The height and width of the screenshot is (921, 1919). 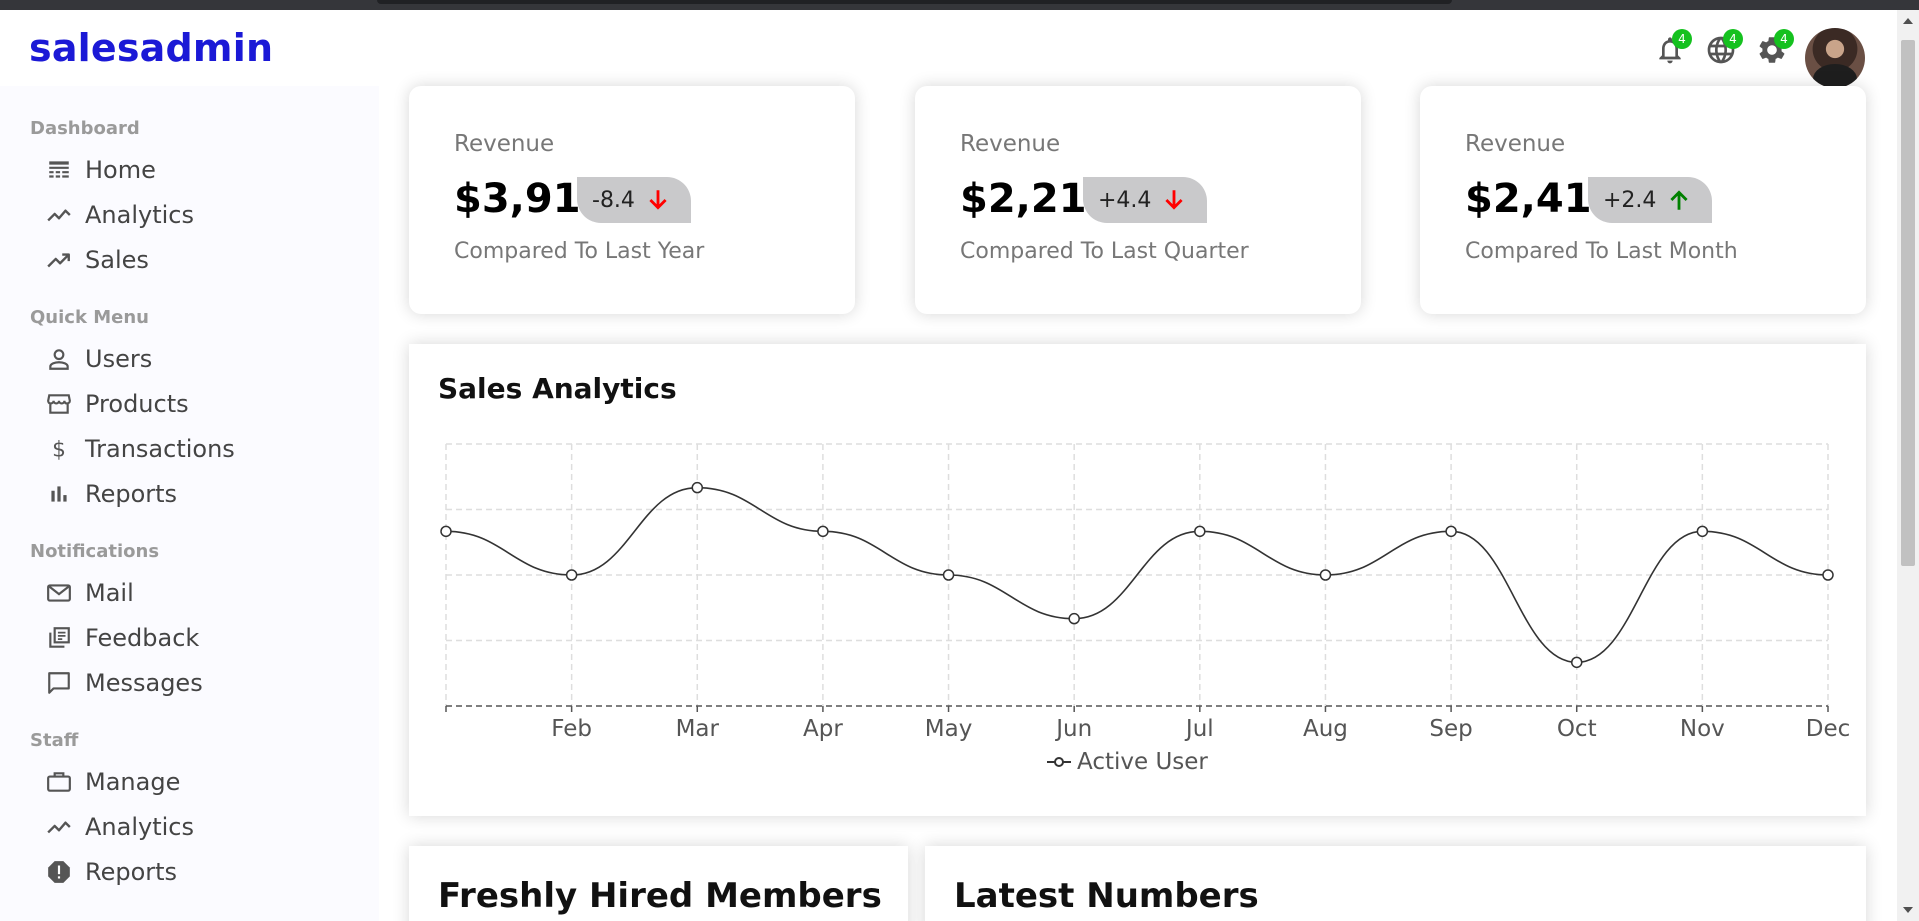 I want to click on library-icon, so click(x=59, y=638).